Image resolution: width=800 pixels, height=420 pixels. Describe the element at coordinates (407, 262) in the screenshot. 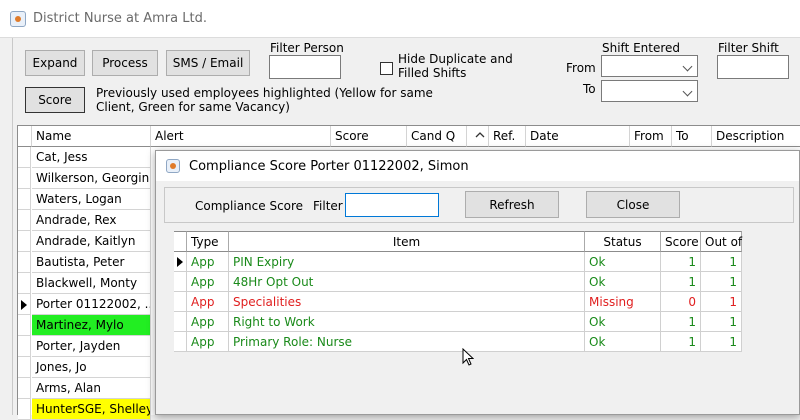

I see `compliance-item-cell: PIN Expiry` at that location.